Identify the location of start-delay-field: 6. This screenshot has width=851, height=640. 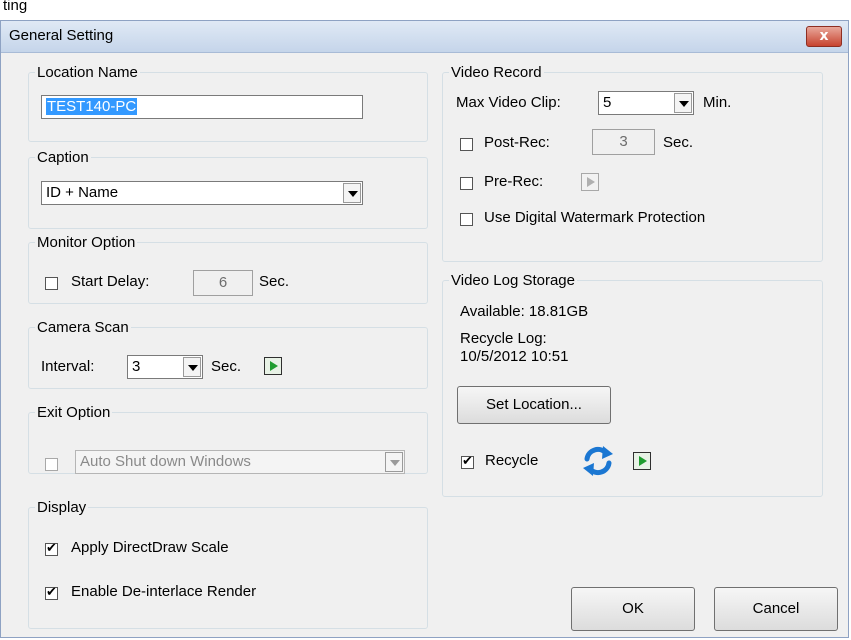
(223, 283).